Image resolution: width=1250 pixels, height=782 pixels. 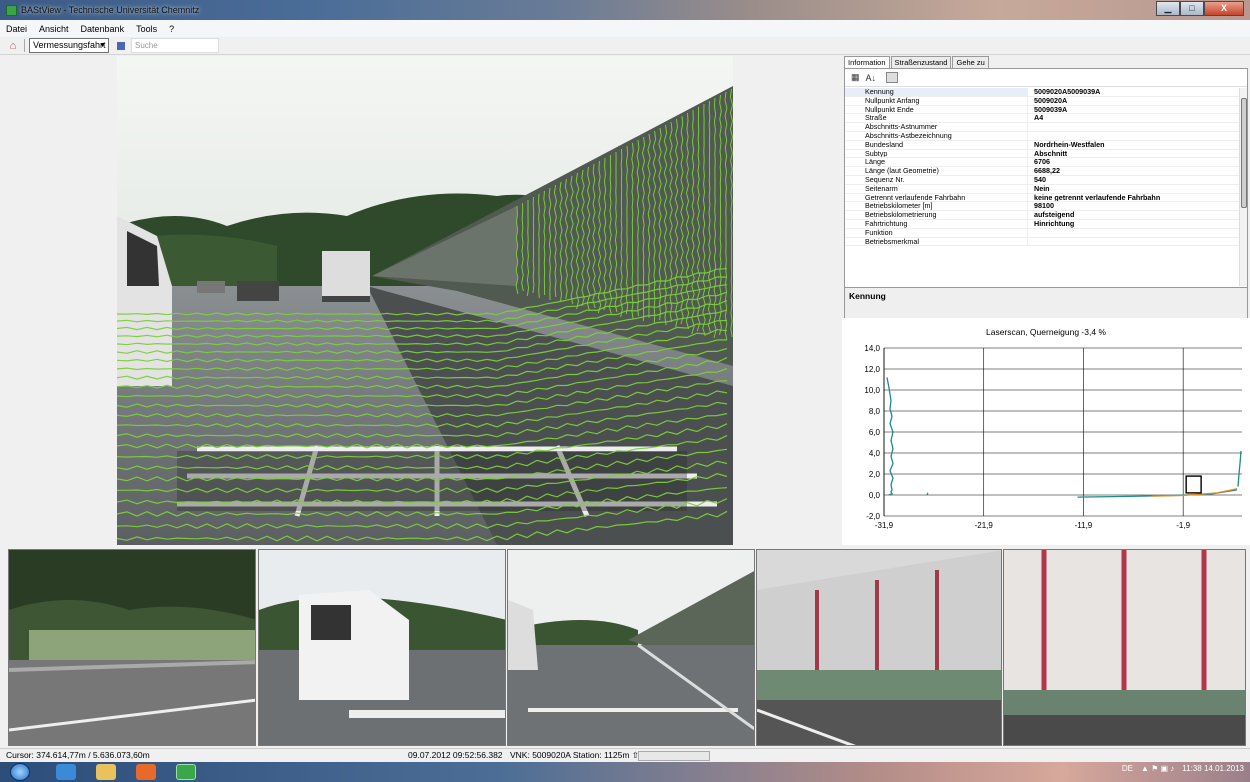 What do you see at coordinates (872, 348) in the screenshot?
I see `chart-y-tick-label: 14,0` at bounding box center [872, 348].